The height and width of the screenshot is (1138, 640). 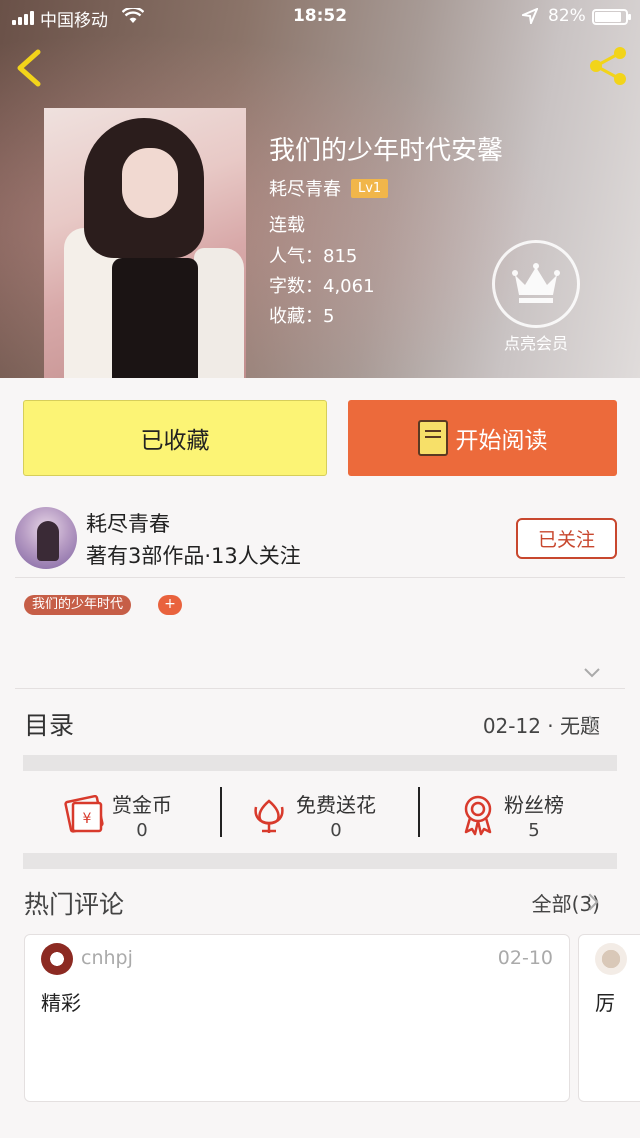 What do you see at coordinates (336, 805) in the screenshot?
I see `send-flower-label: 免费送花` at bounding box center [336, 805].